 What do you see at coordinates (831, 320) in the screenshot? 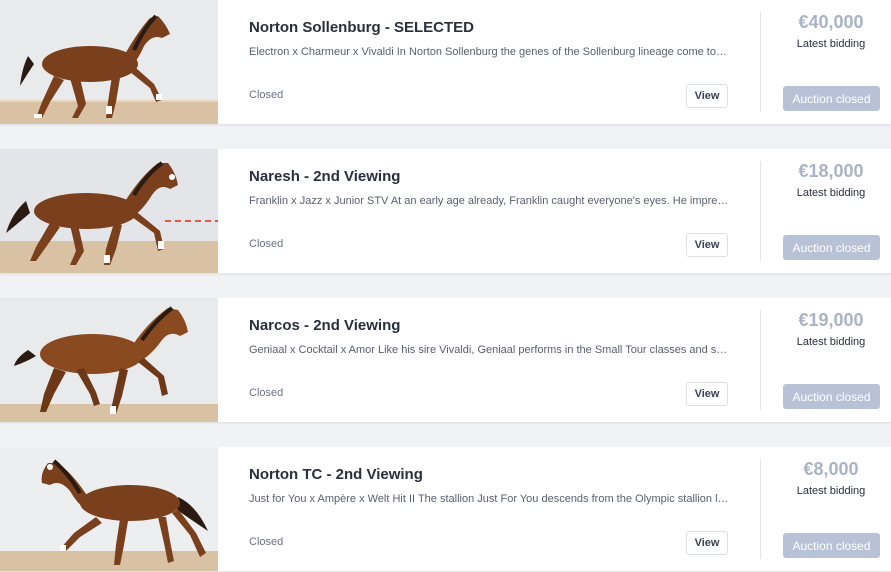
I see `latest-bid-price: €19,000` at bounding box center [831, 320].